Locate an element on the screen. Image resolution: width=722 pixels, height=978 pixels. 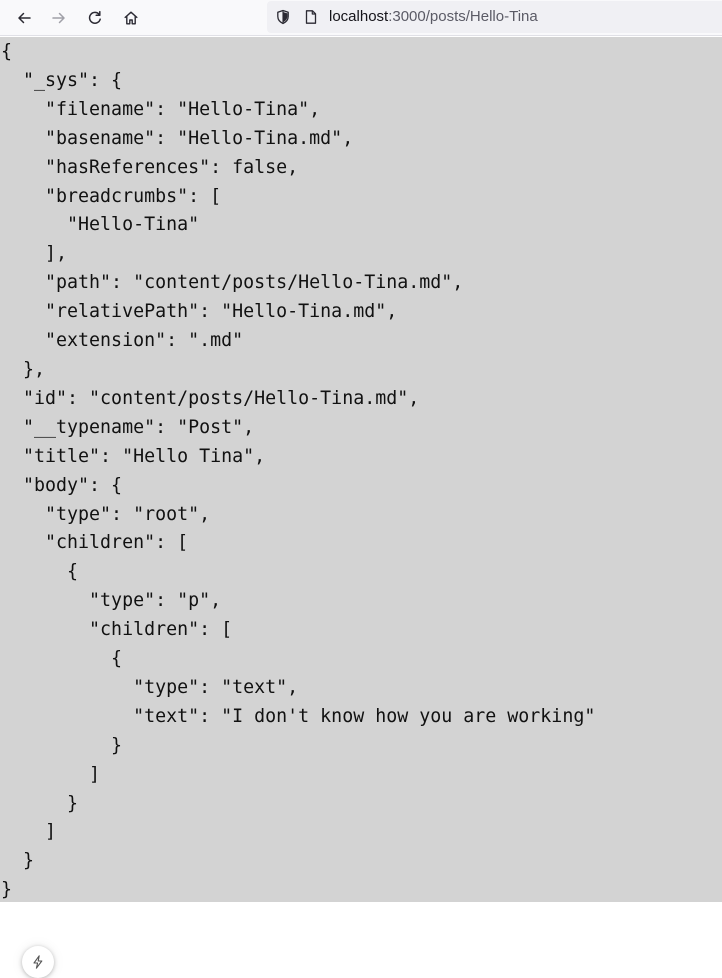
url-host: localhost is located at coordinates (359, 16).